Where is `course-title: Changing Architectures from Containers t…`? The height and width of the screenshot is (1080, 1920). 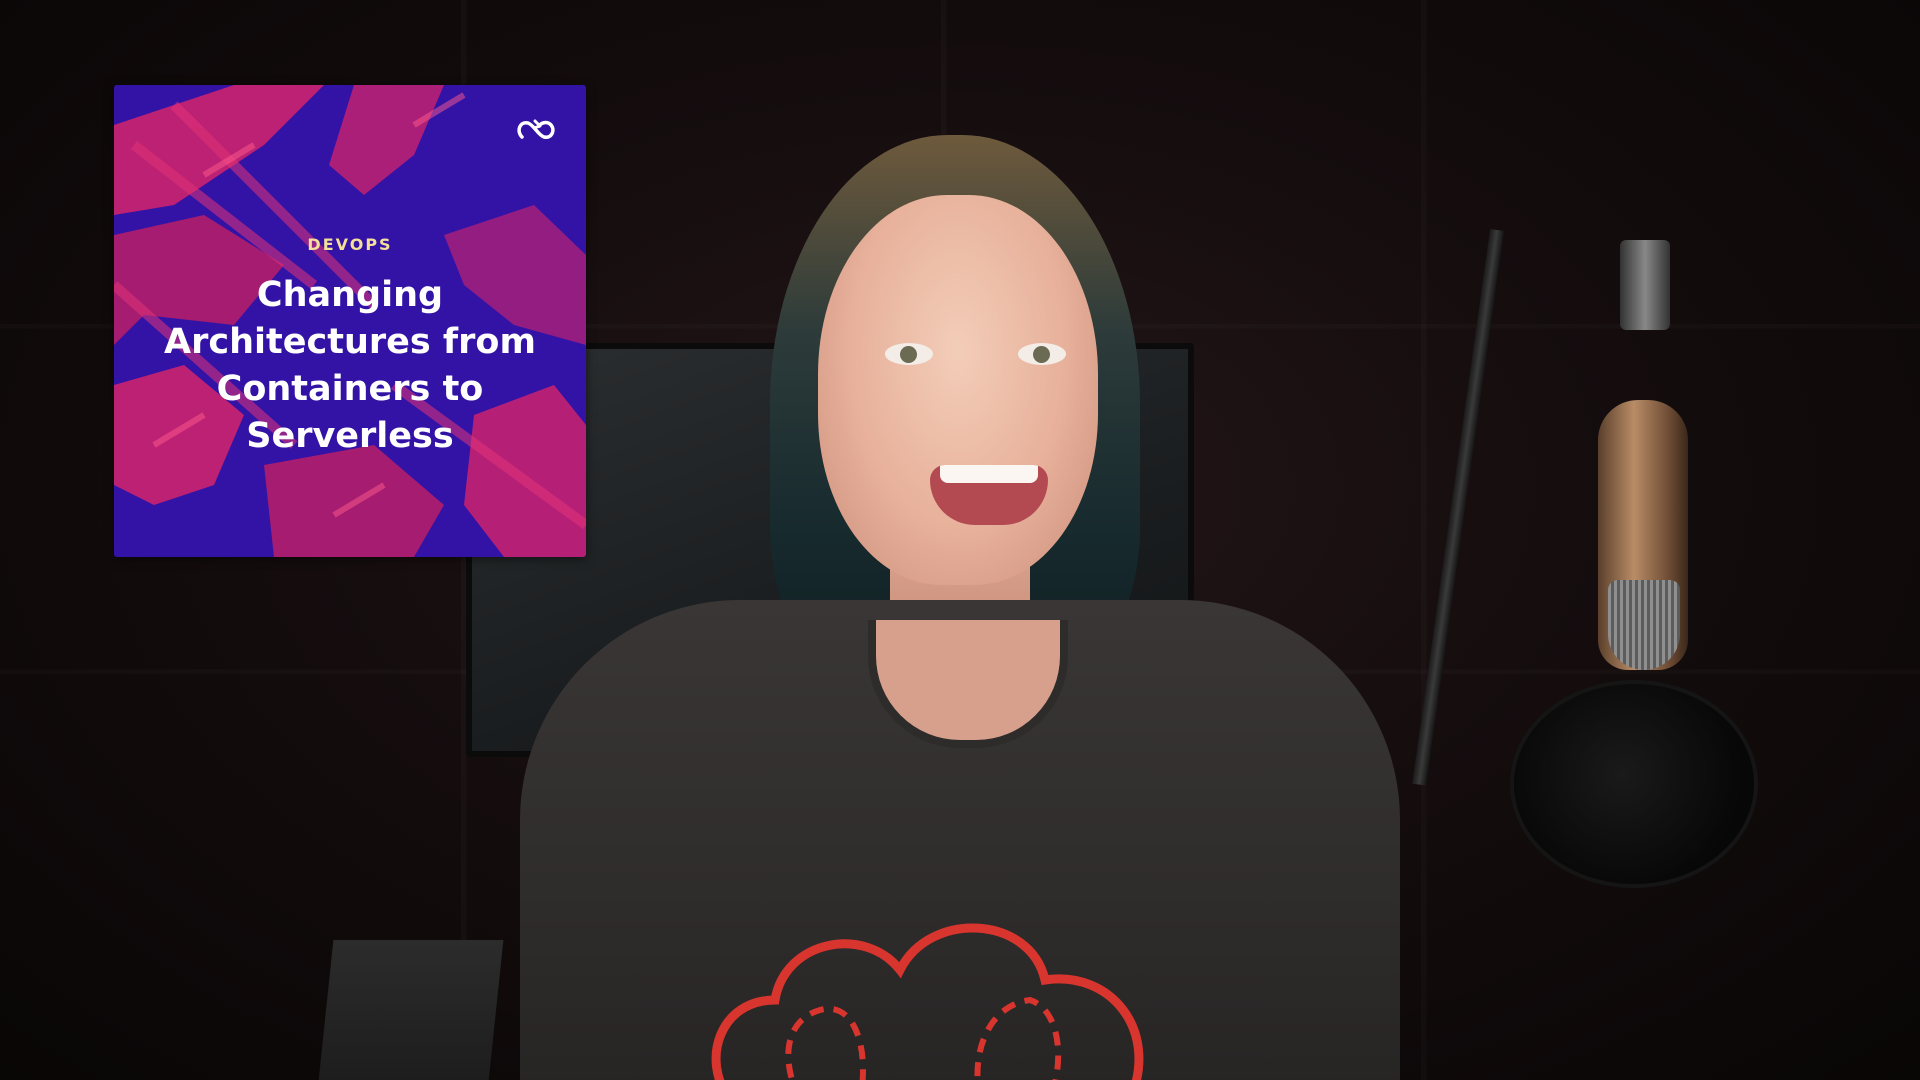 course-title: Changing Architectures from Containers t… is located at coordinates (350, 365).